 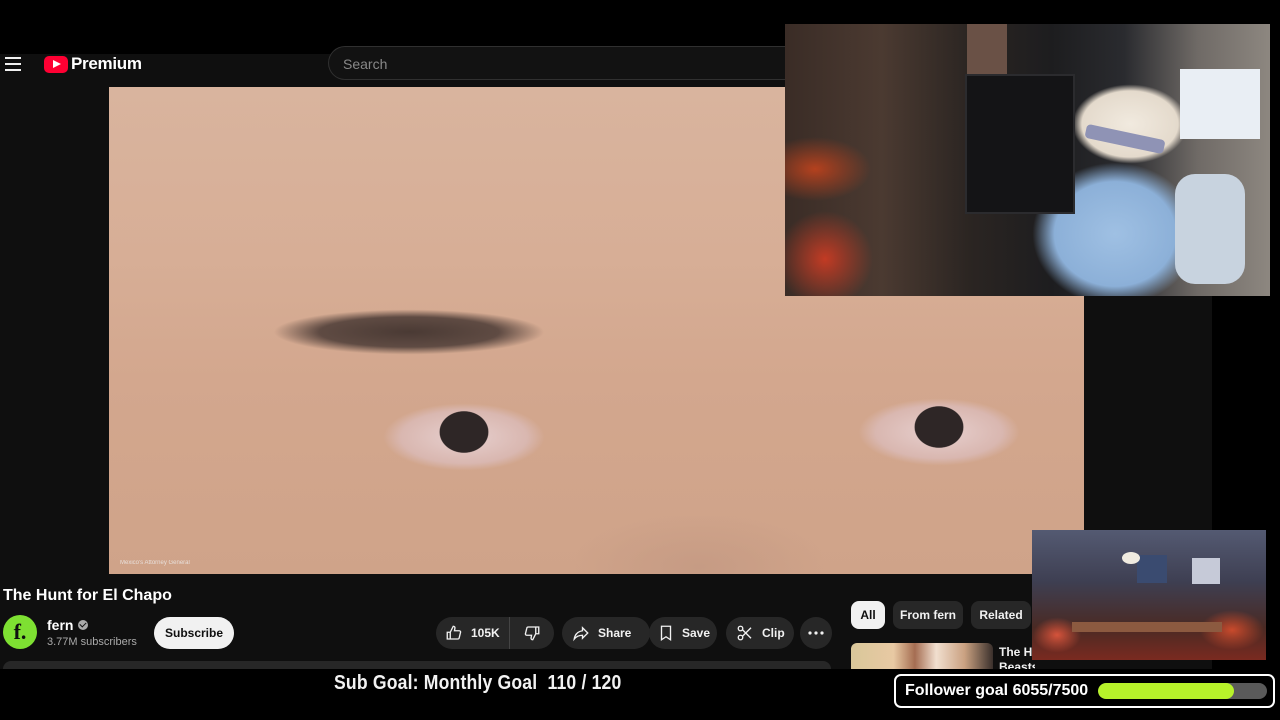 What do you see at coordinates (744, 633) in the screenshot?
I see `scissors-icon` at bounding box center [744, 633].